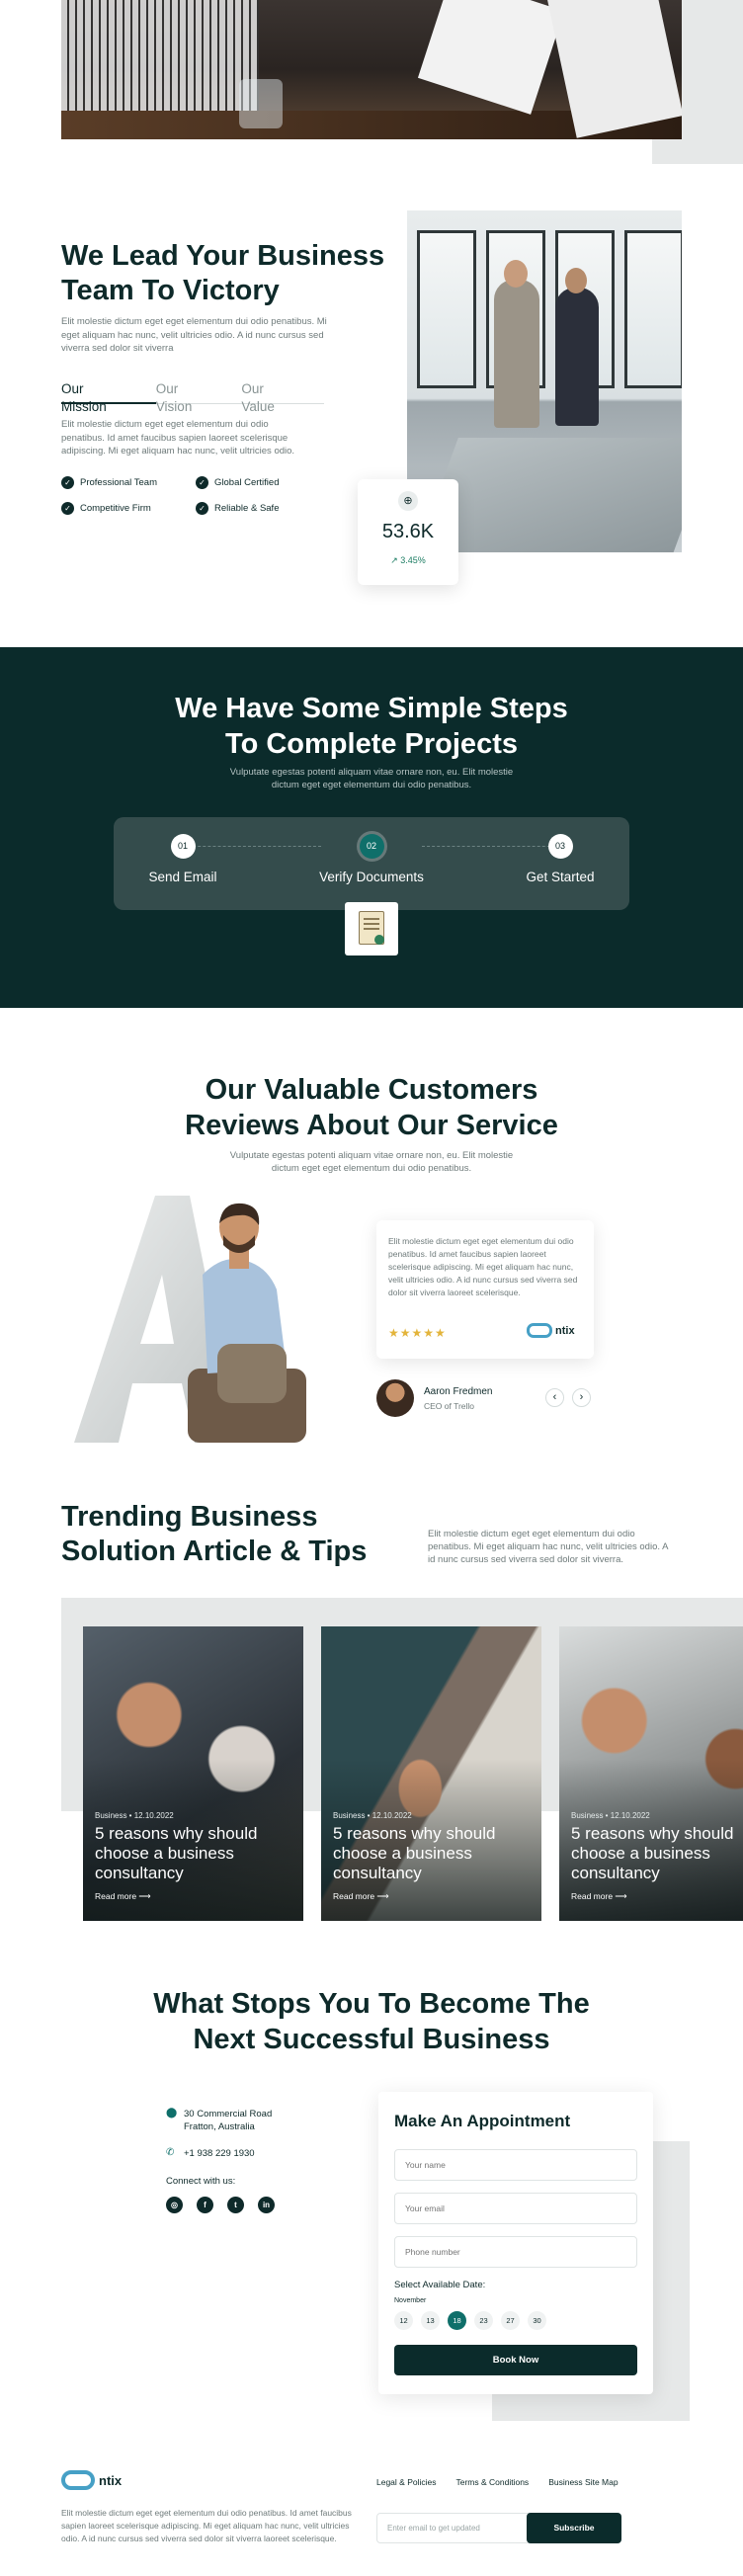  What do you see at coordinates (583, 2482) in the screenshot?
I see `site-map-link: Business Site Map` at bounding box center [583, 2482].